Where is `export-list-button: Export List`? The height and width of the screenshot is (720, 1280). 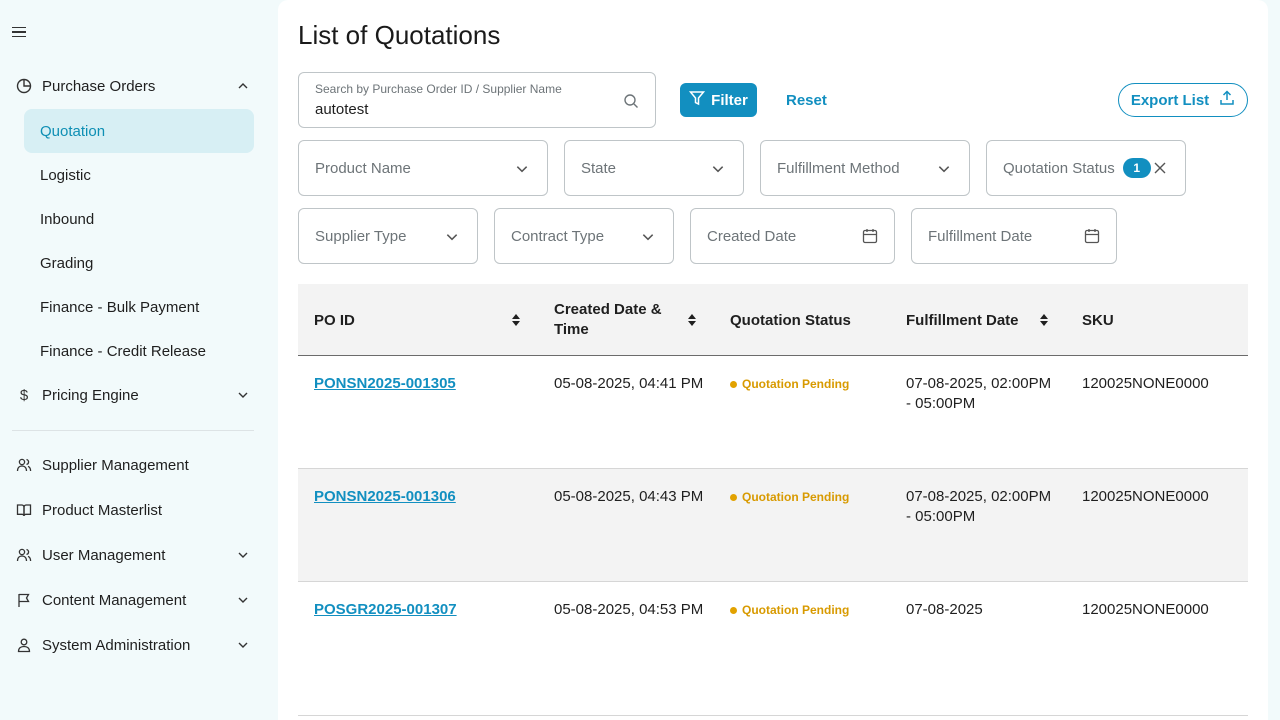 export-list-button: Export List is located at coordinates (1183, 100).